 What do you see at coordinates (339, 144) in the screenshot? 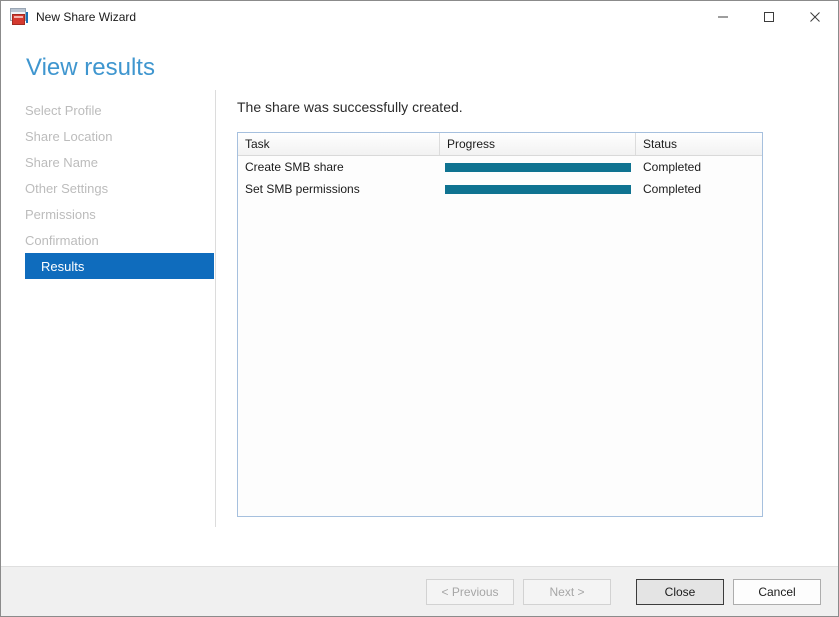
I see `column-header-task: Task` at bounding box center [339, 144].